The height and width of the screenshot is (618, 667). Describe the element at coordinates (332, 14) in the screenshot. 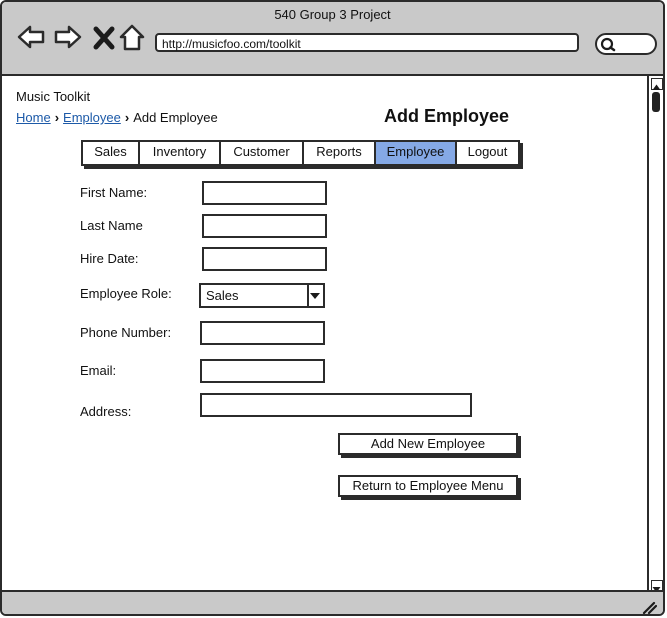

I see `window-title: 540 Group 3 Project` at that location.